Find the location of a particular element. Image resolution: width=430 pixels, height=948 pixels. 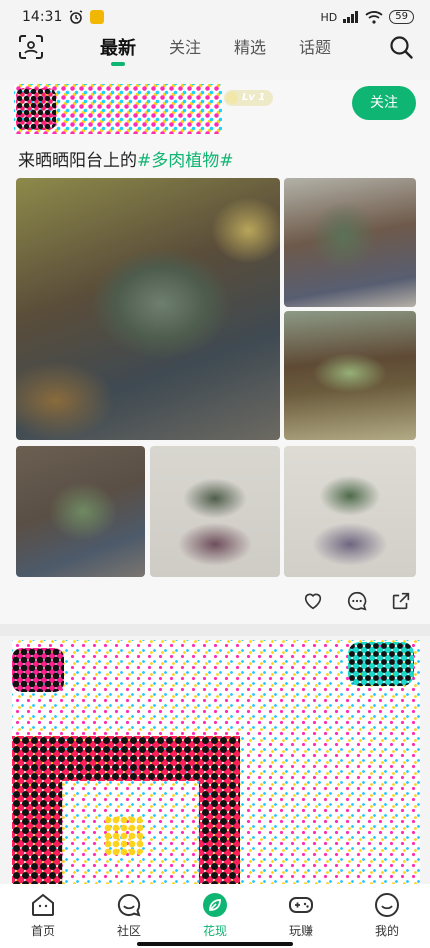

top-nav: 最新 关注 精选 话题 is located at coordinates (215, 57).